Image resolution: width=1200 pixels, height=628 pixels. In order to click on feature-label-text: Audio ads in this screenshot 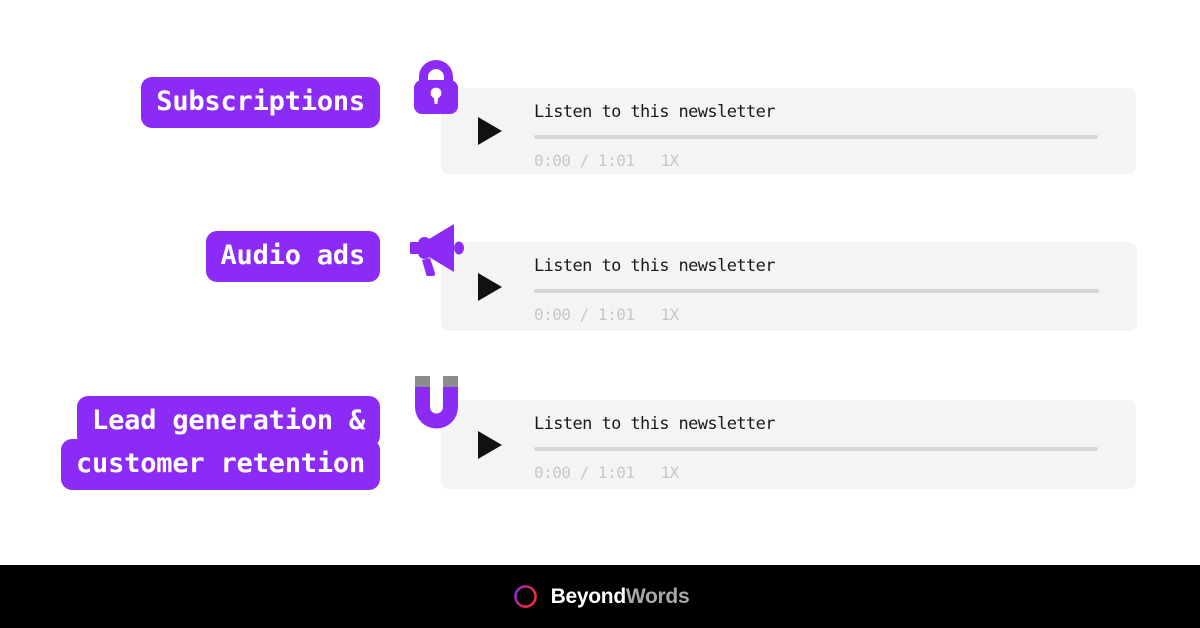, I will do `click(292, 256)`.